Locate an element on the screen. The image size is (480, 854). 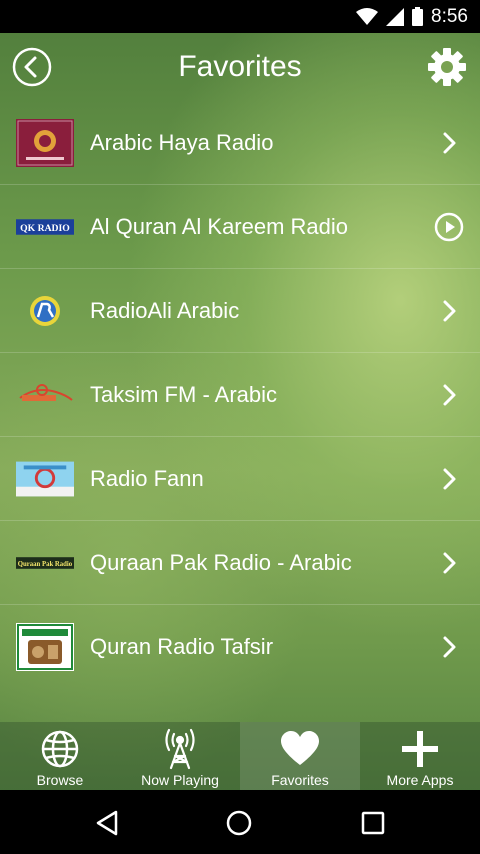
settings-button is located at coordinates (447, 67).